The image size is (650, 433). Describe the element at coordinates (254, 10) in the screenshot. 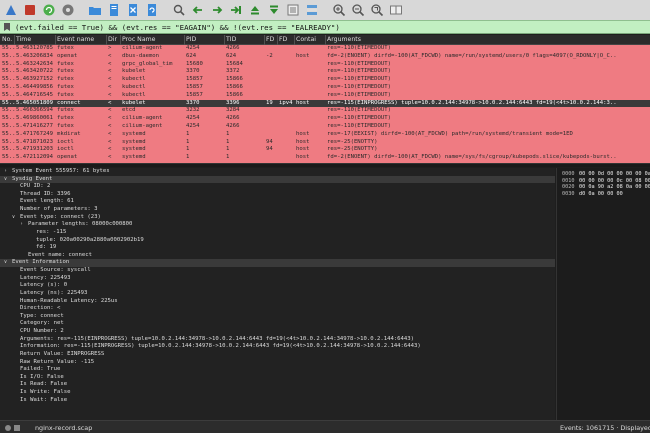

I see `first-icon` at that location.